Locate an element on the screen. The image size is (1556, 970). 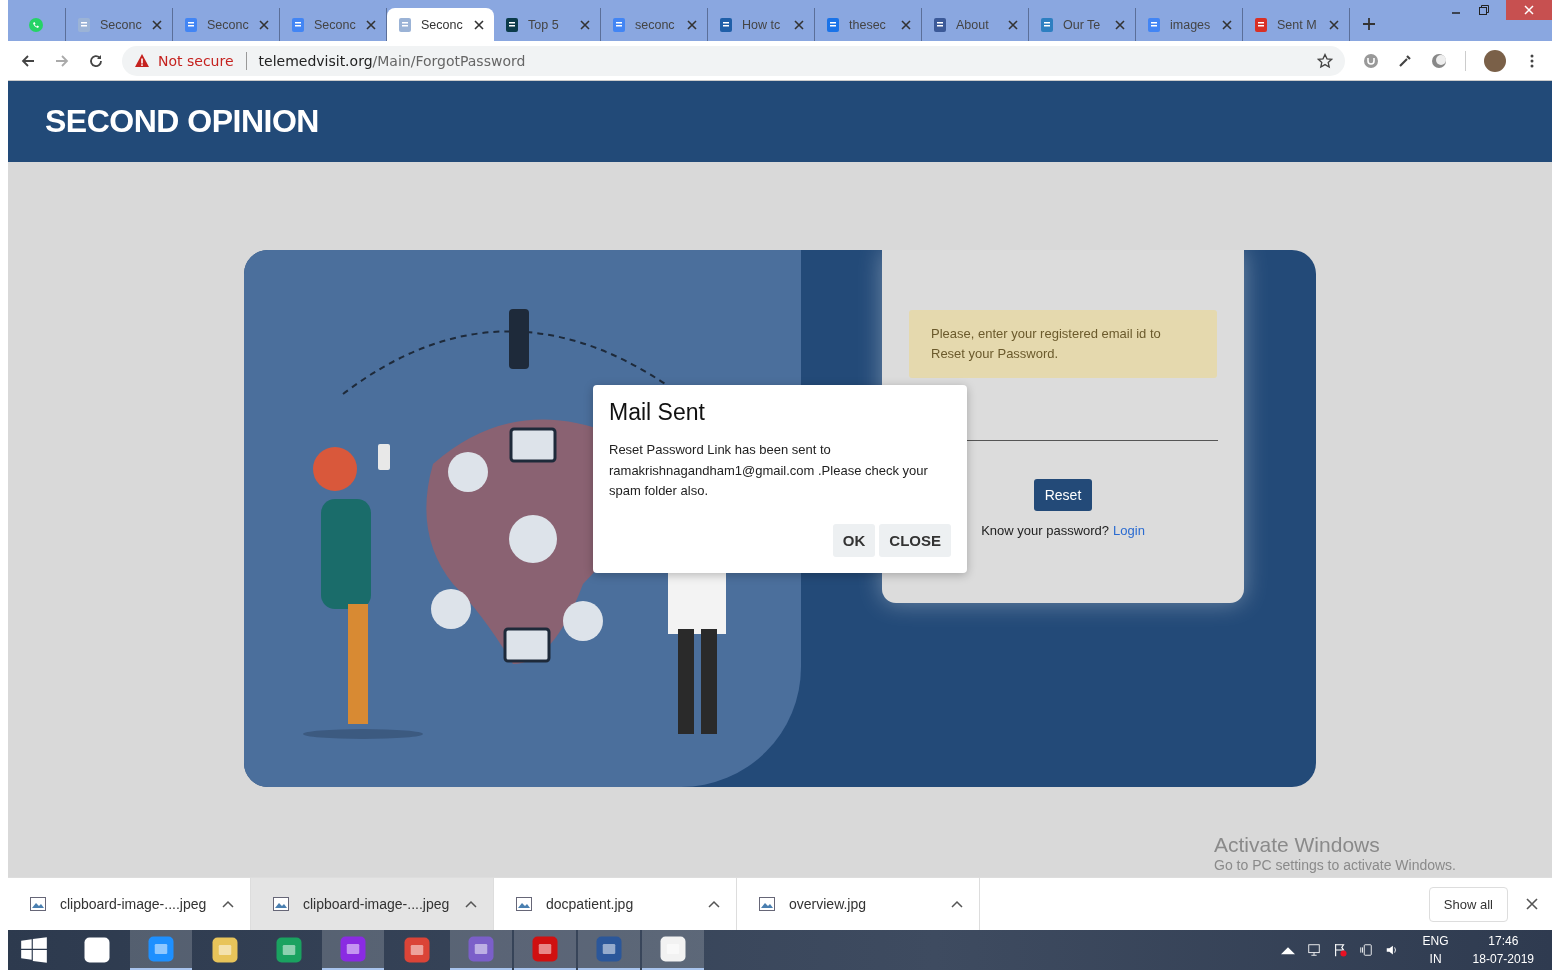
notice-message: Please, enter your registered email id to Reset your Password. is located at coordinates (1063, 344).